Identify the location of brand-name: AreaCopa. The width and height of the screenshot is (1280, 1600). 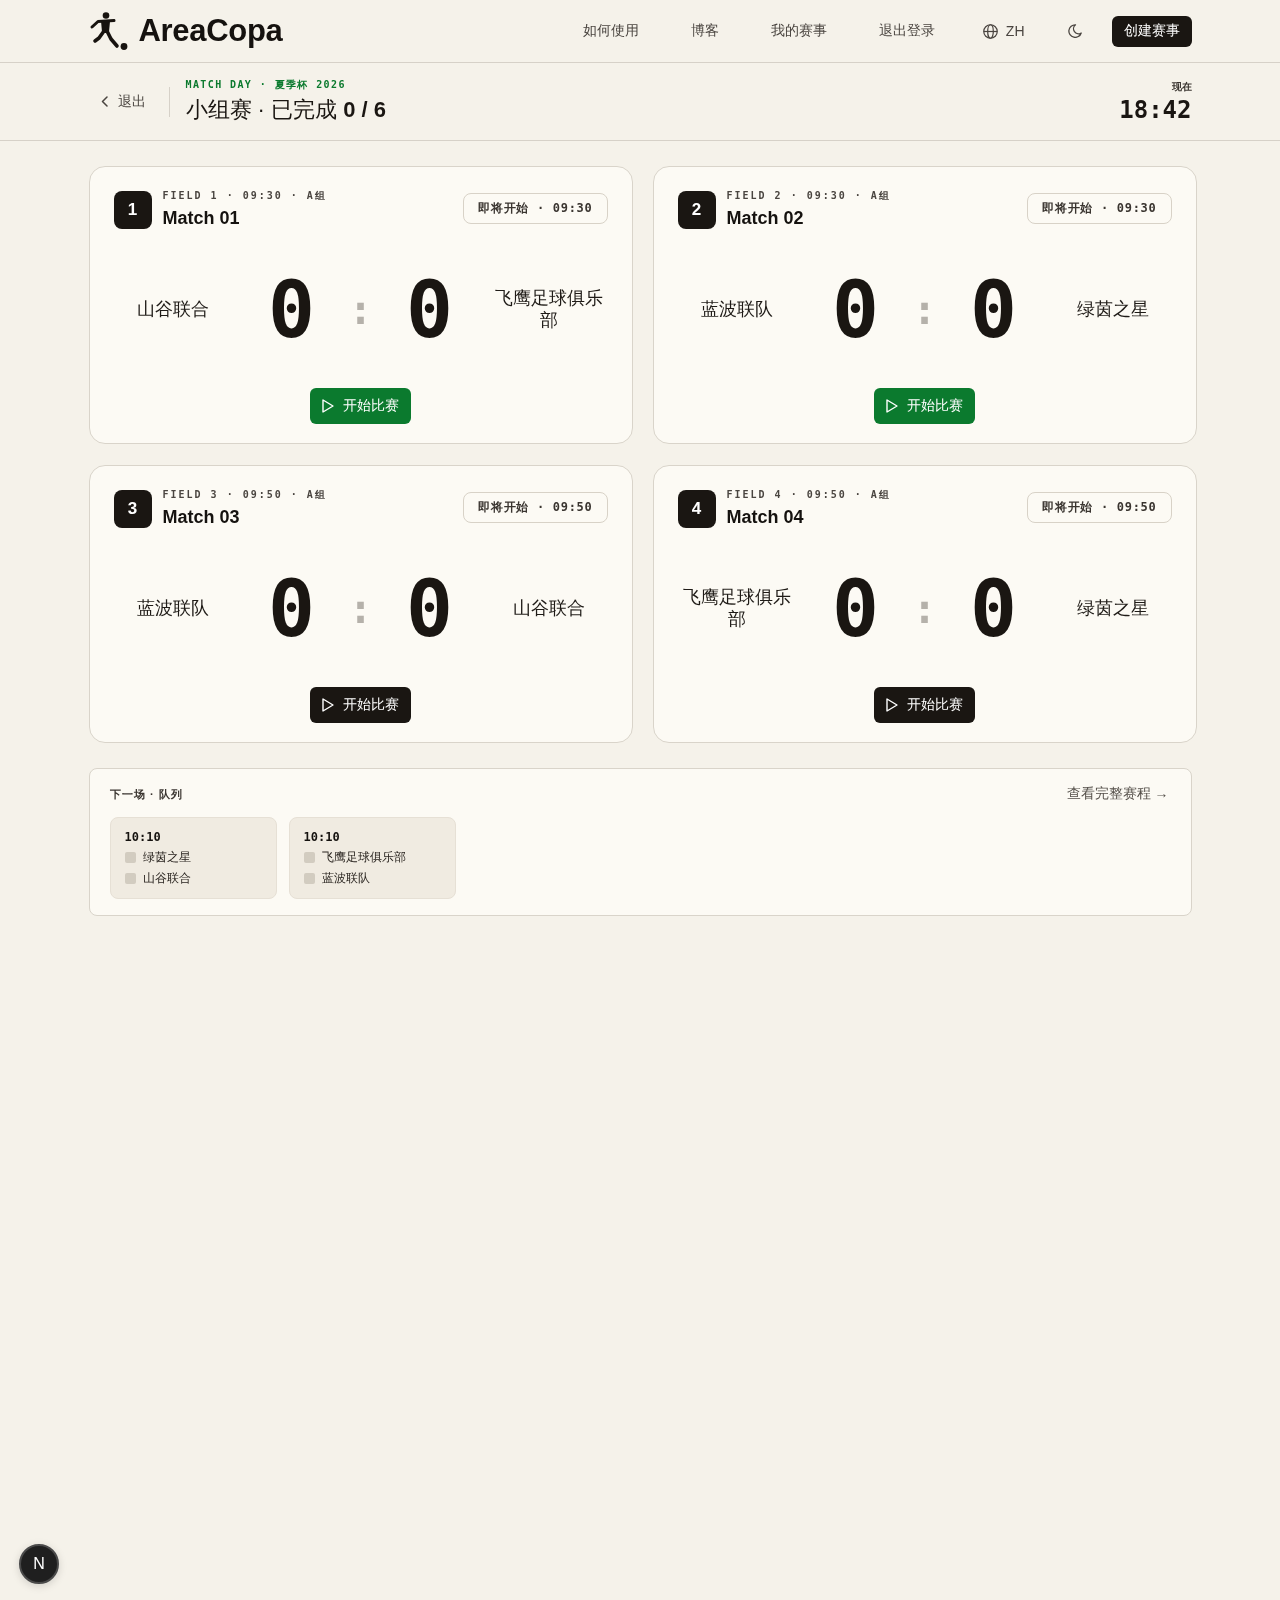
(210, 31).